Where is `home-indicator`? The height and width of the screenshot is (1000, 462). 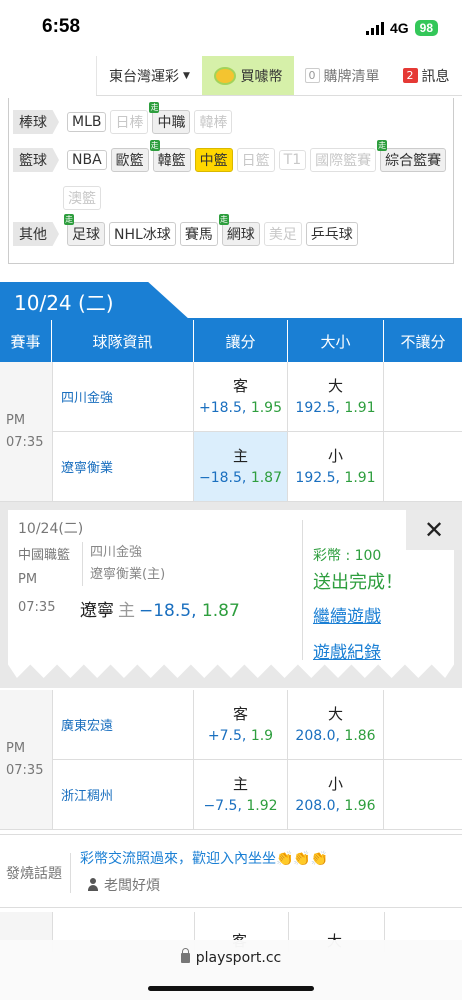
home-indicator is located at coordinates (231, 988).